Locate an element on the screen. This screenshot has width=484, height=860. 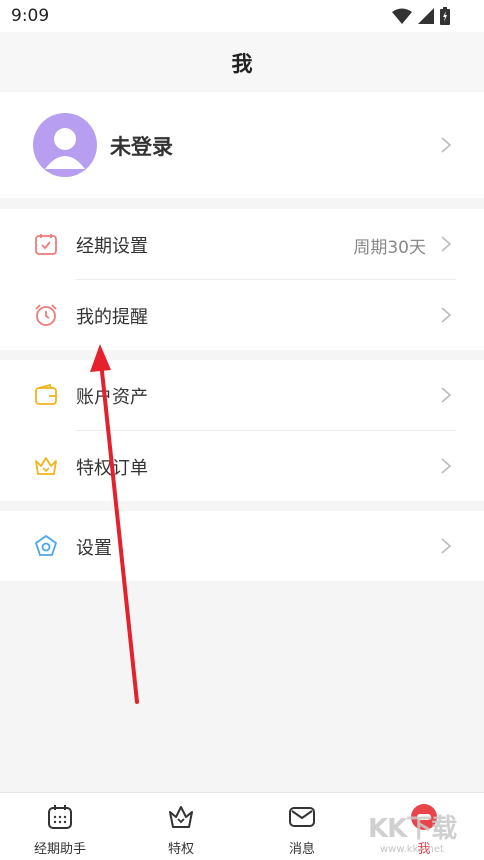
menu-item-my-reminders: 我的提醒 is located at coordinates (242, 315).